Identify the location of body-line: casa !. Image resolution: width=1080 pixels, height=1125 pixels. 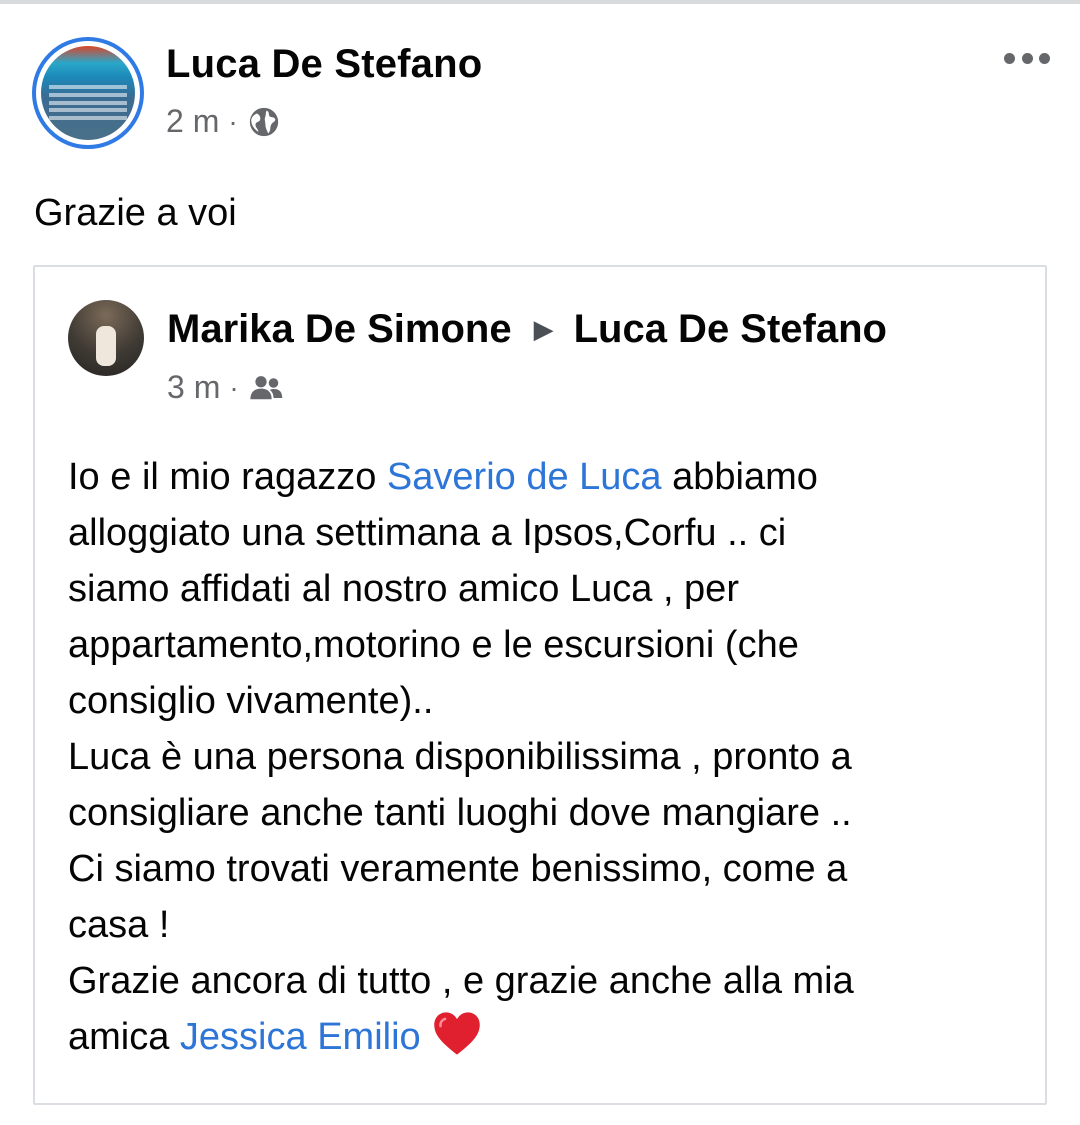
(119, 925).